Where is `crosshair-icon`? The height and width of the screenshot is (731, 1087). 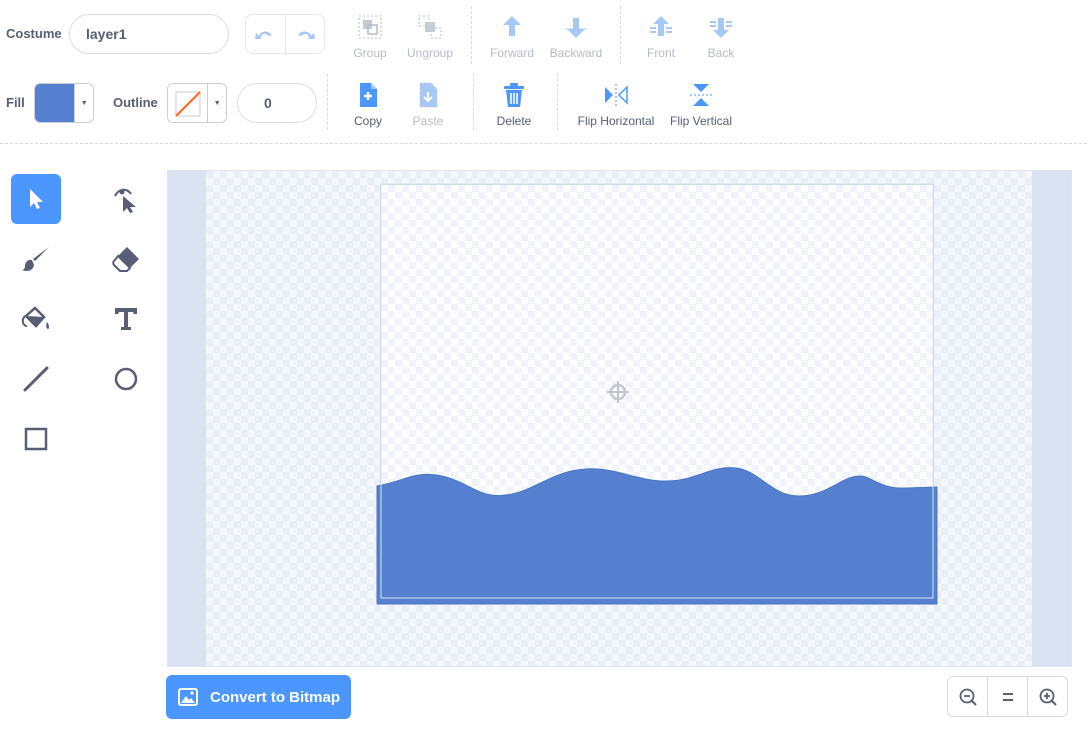 crosshair-icon is located at coordinates (618, 392).